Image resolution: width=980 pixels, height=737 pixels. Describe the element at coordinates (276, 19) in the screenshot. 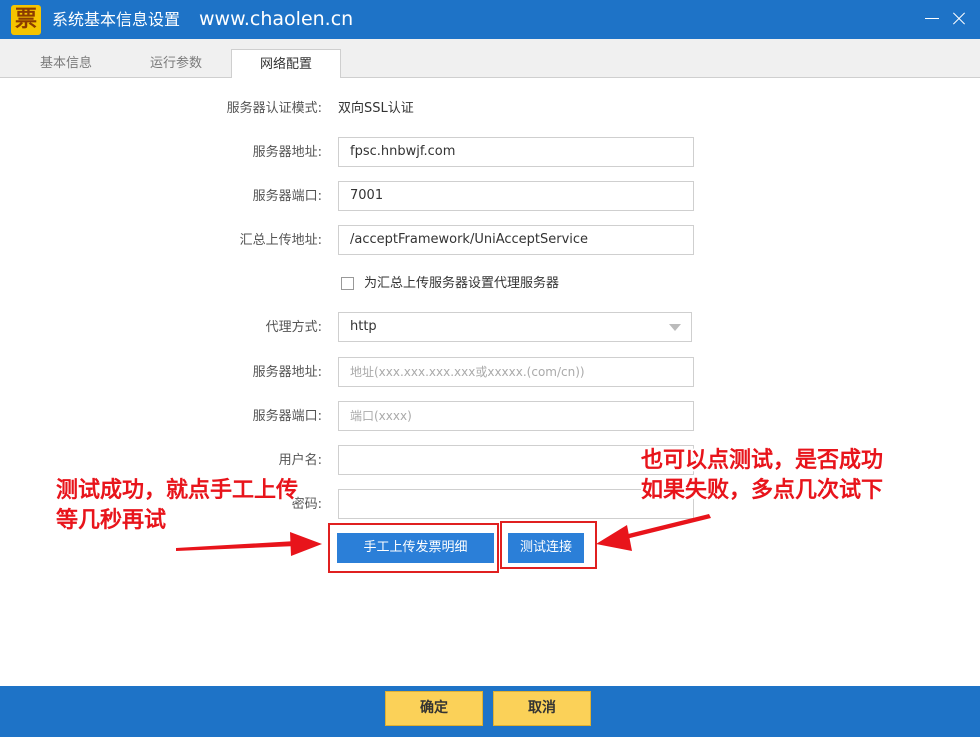

I see `window-url: www.chaolen.cn` at that location.